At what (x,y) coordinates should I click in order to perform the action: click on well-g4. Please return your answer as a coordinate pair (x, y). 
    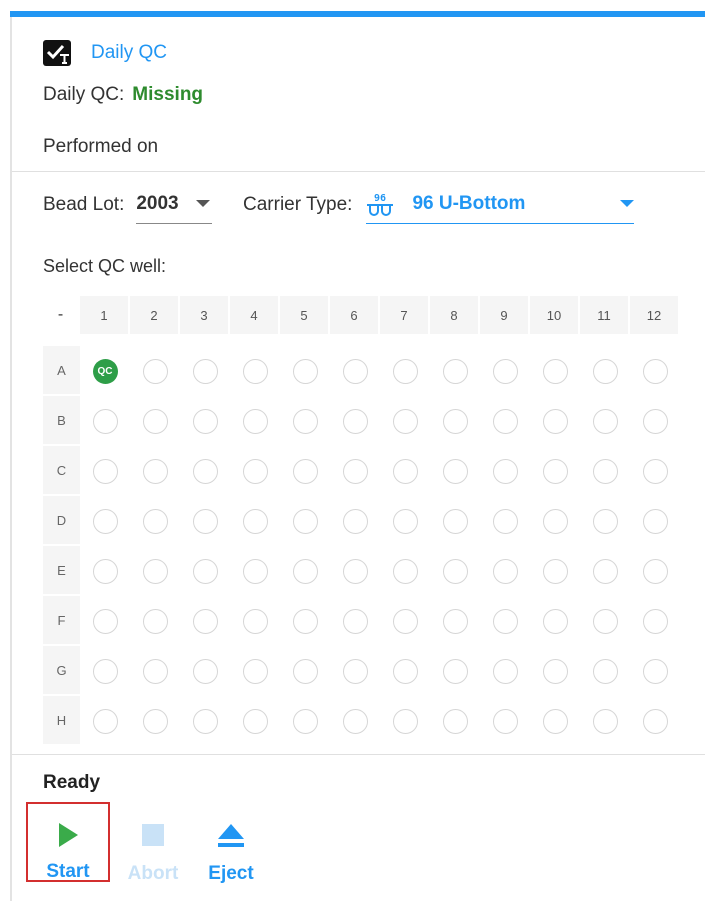
    Looking at the image, I should click on (255, 671).